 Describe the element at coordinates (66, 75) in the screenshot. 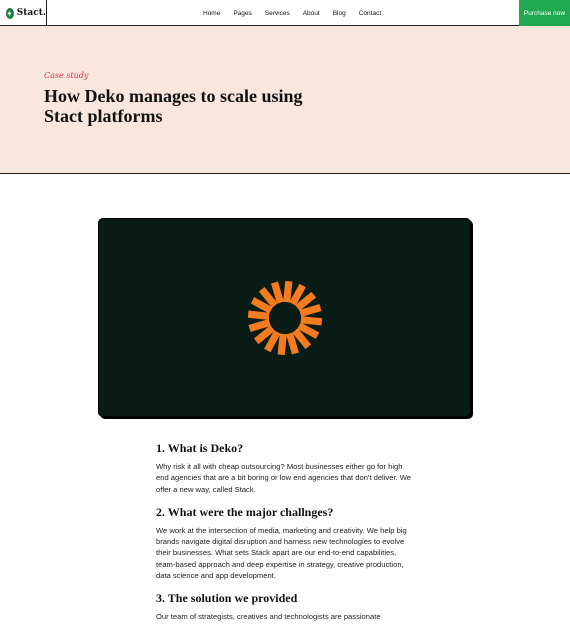

I see `case-study-label: Case study` at that location.